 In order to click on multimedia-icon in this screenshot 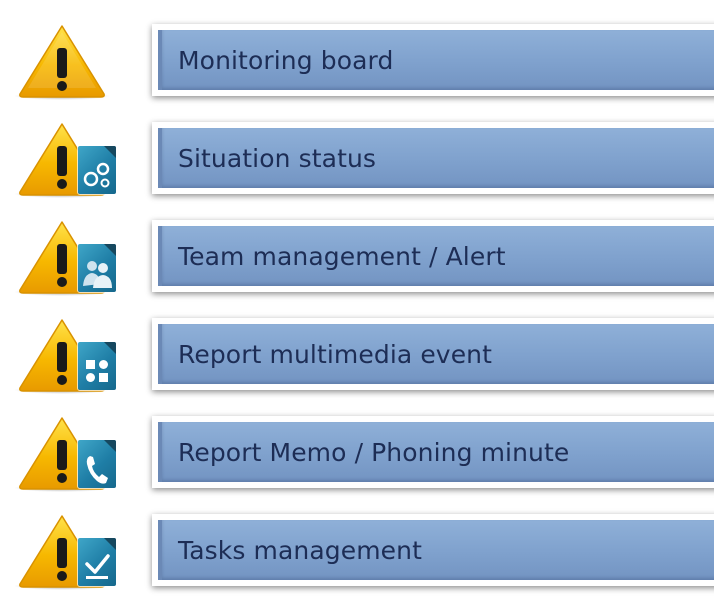, I will do `click(97, 366)`.